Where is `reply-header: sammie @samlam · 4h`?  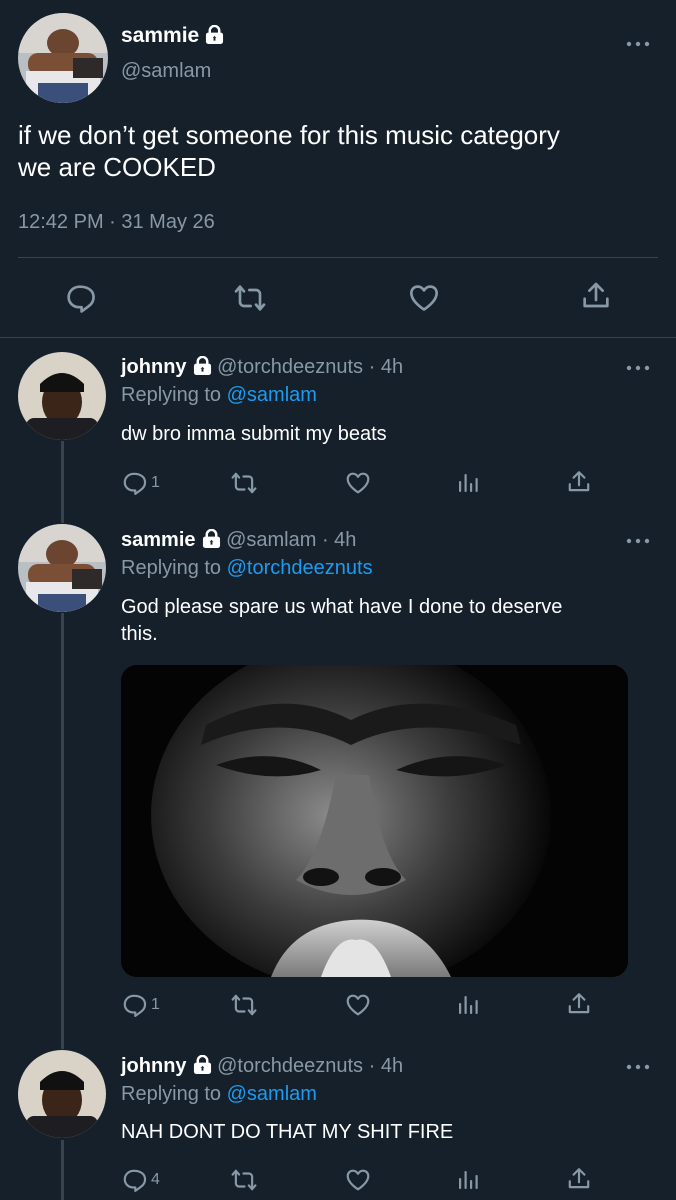
reply-header: sammie @samlam · 4h is located at coordinates (238, 540).